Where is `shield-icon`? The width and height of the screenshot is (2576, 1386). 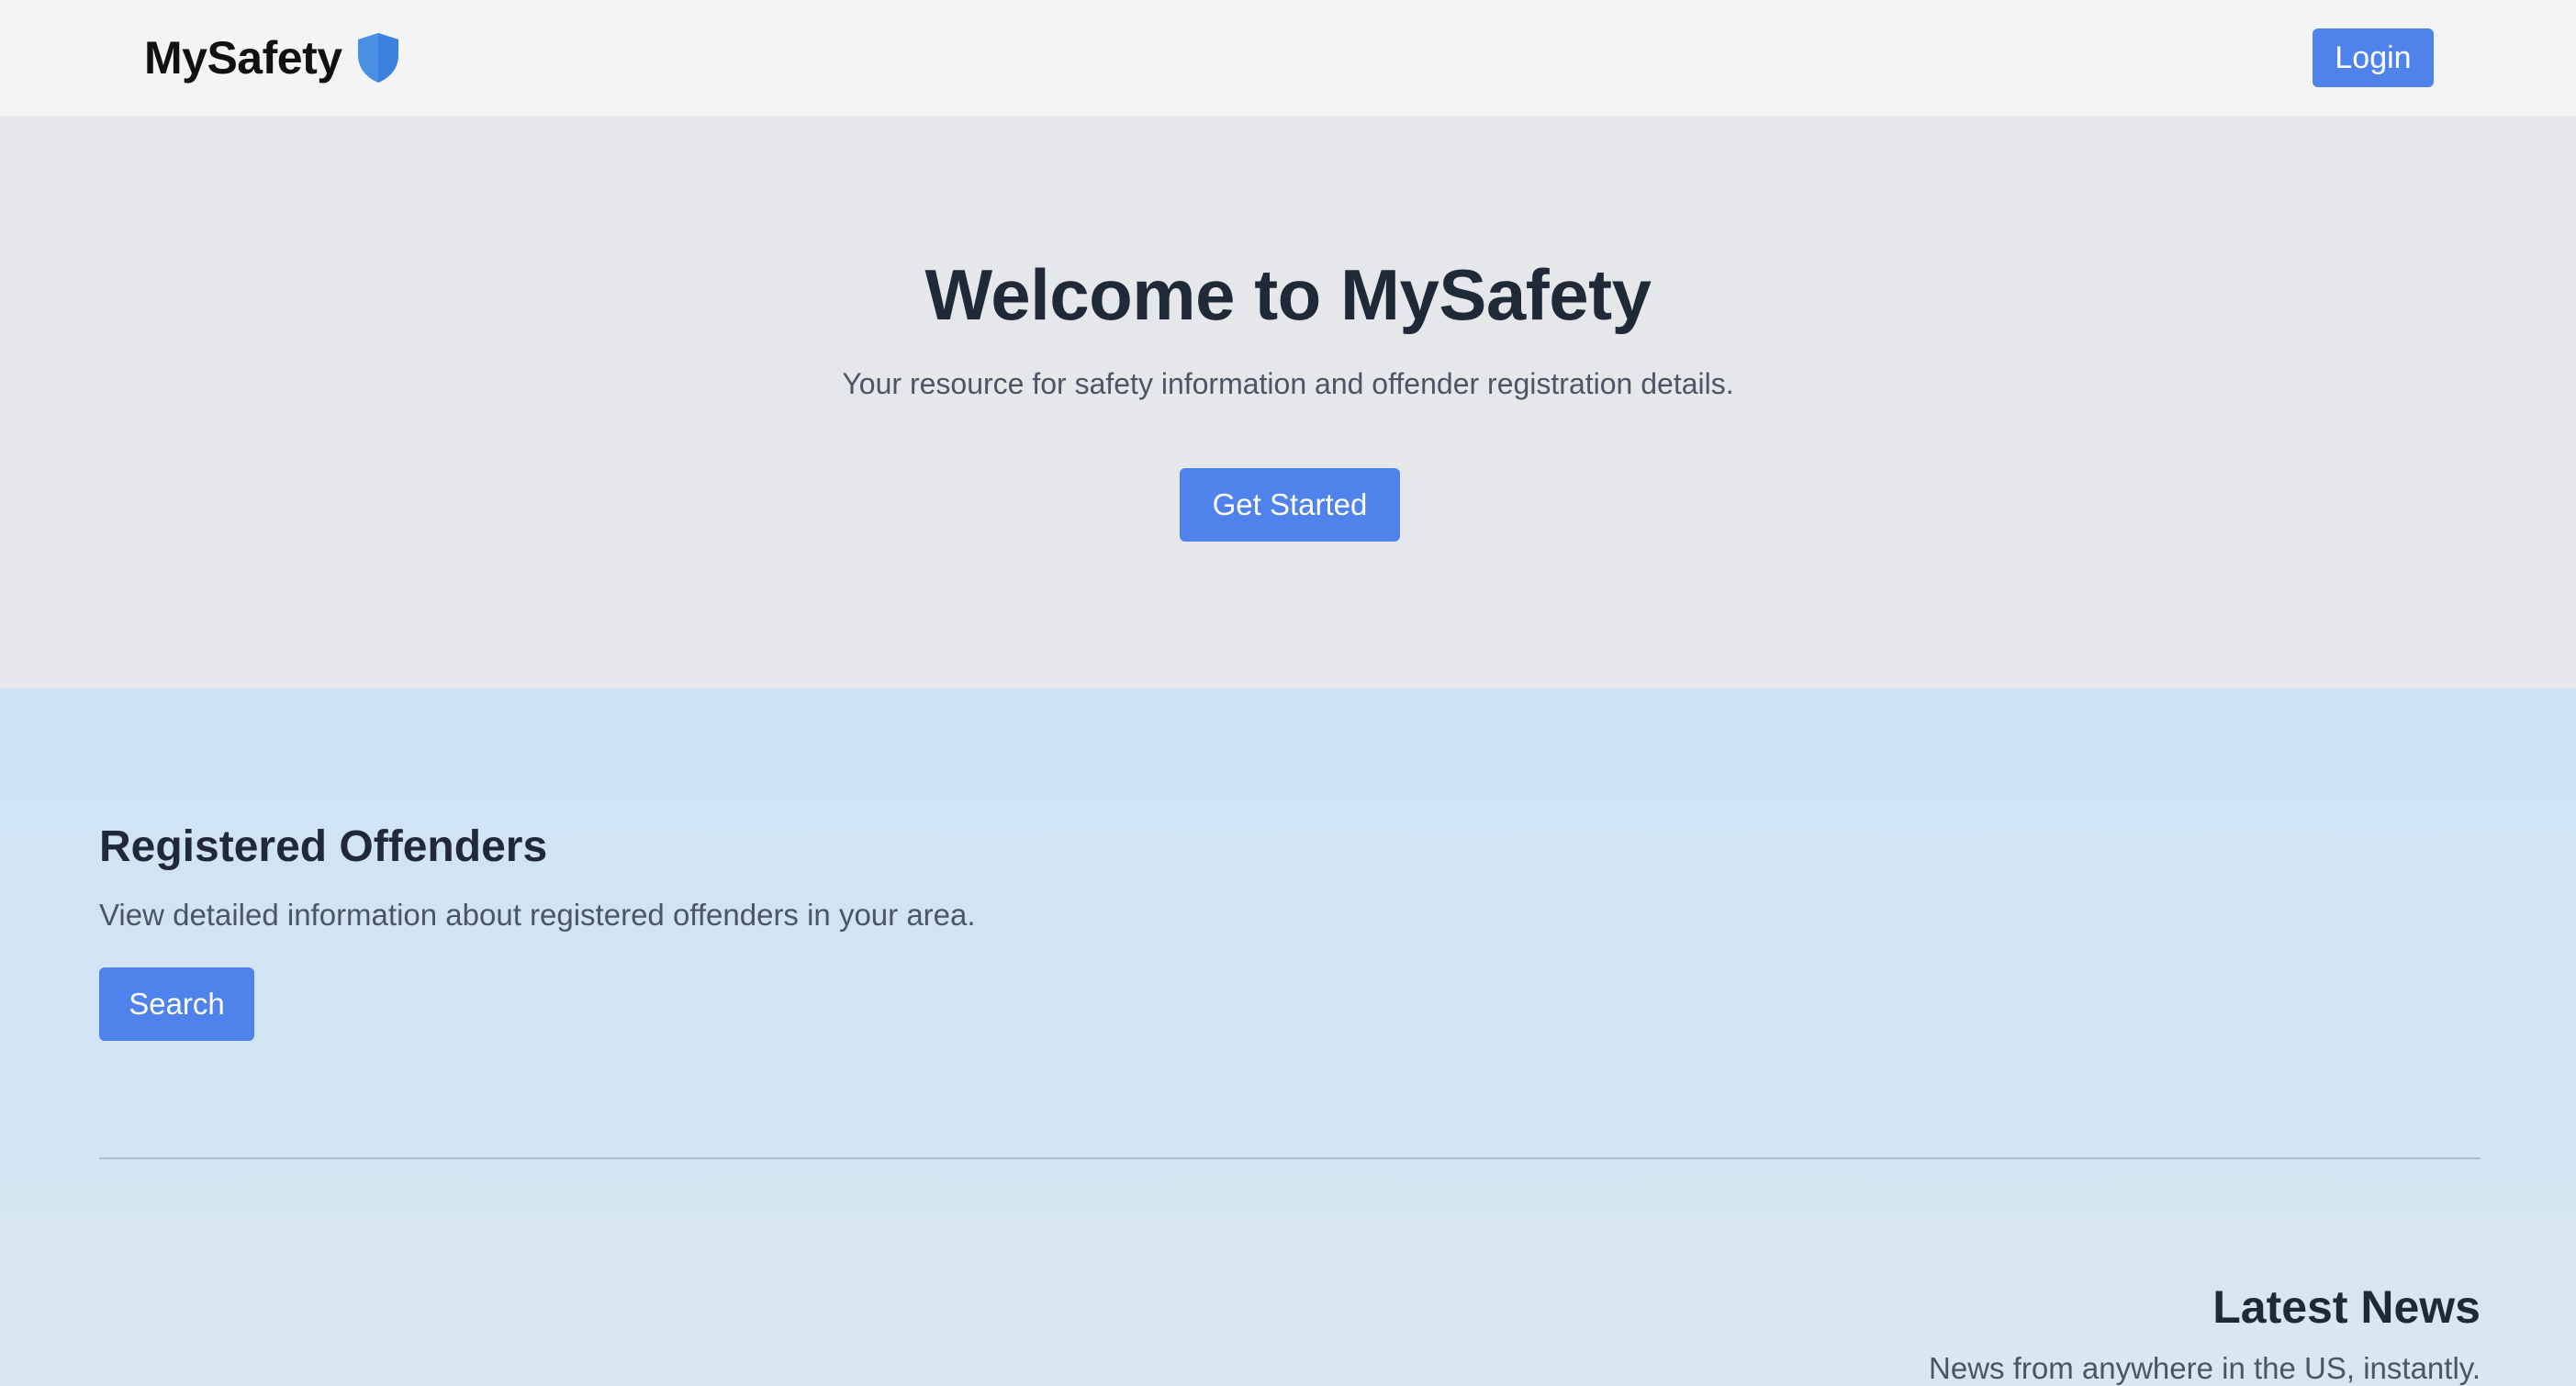 shield-icon is located at coordinates (378, 58).